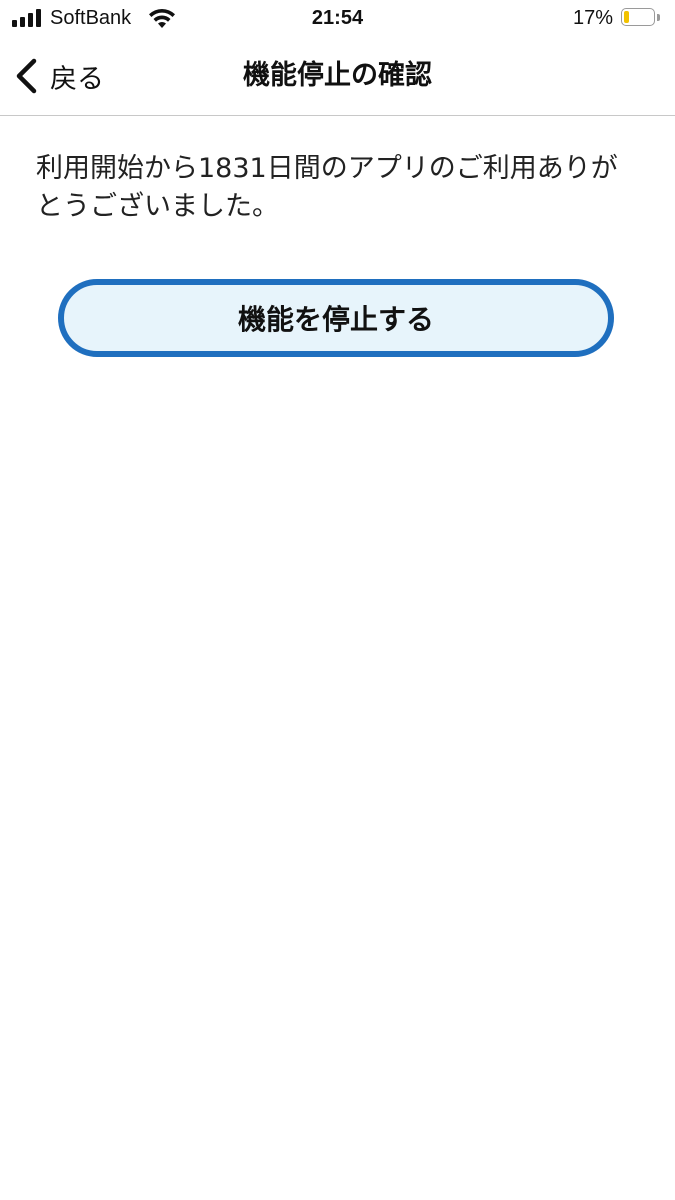 Image resolution: width=675 pixels, height=1200 pixels. I want to click on battery-percent: 17%, so click(592, 18).